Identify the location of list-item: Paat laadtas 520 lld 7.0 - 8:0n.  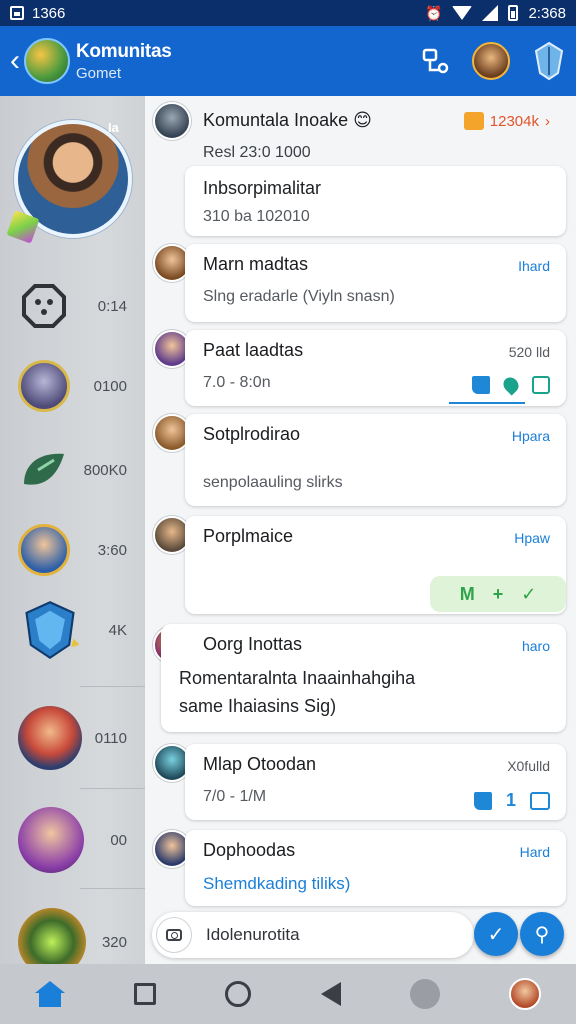
(360, 370).